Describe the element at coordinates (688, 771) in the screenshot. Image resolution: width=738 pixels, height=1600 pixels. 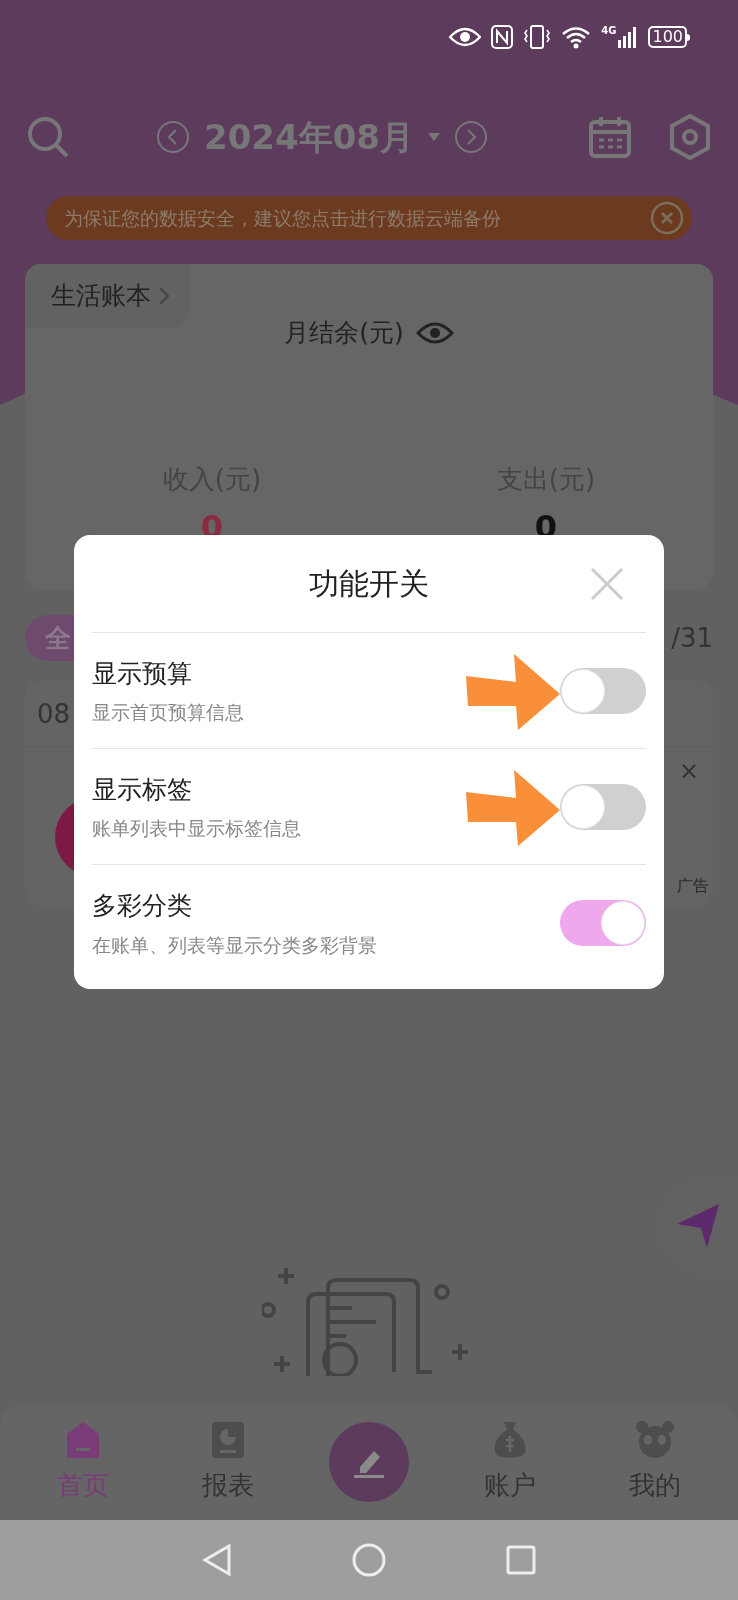
I see `ad-close-button: ×` at that location.